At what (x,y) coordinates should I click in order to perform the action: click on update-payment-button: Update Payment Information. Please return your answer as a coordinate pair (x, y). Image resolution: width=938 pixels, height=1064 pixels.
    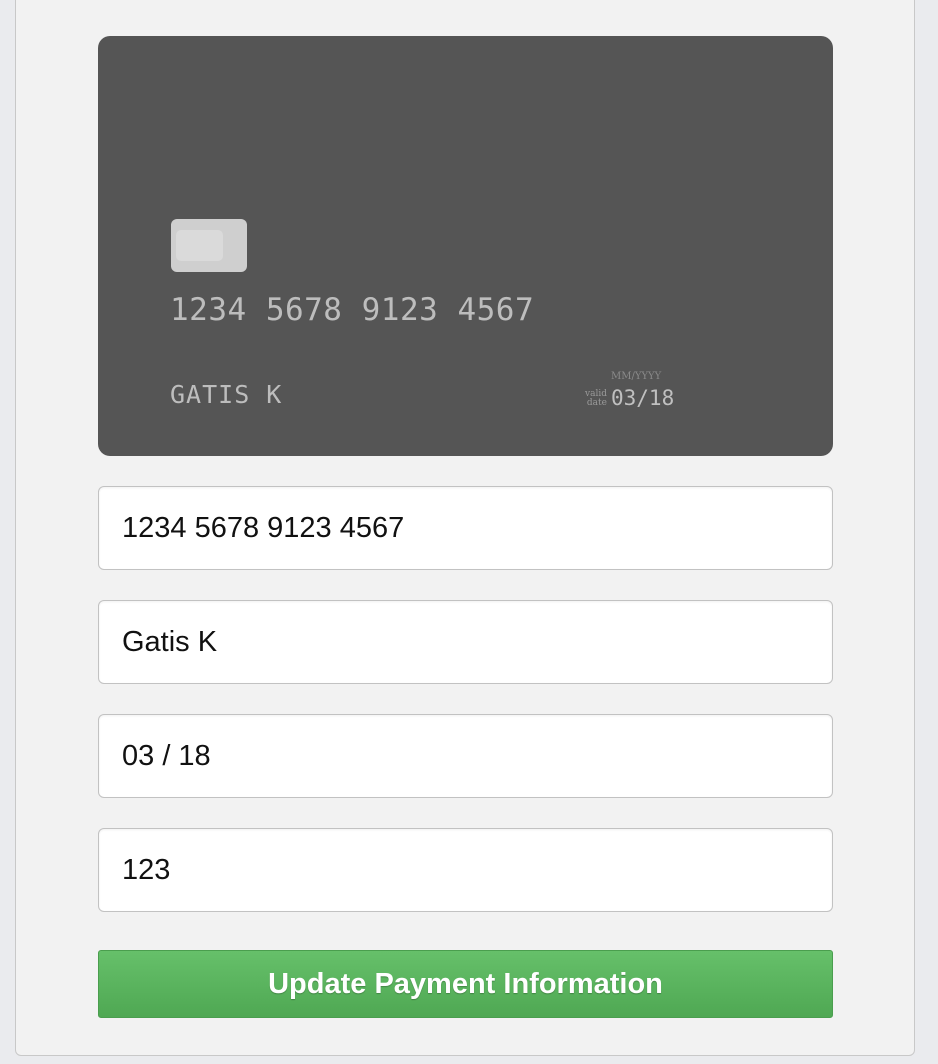
    Looking at the image, I should click on (465, 984).